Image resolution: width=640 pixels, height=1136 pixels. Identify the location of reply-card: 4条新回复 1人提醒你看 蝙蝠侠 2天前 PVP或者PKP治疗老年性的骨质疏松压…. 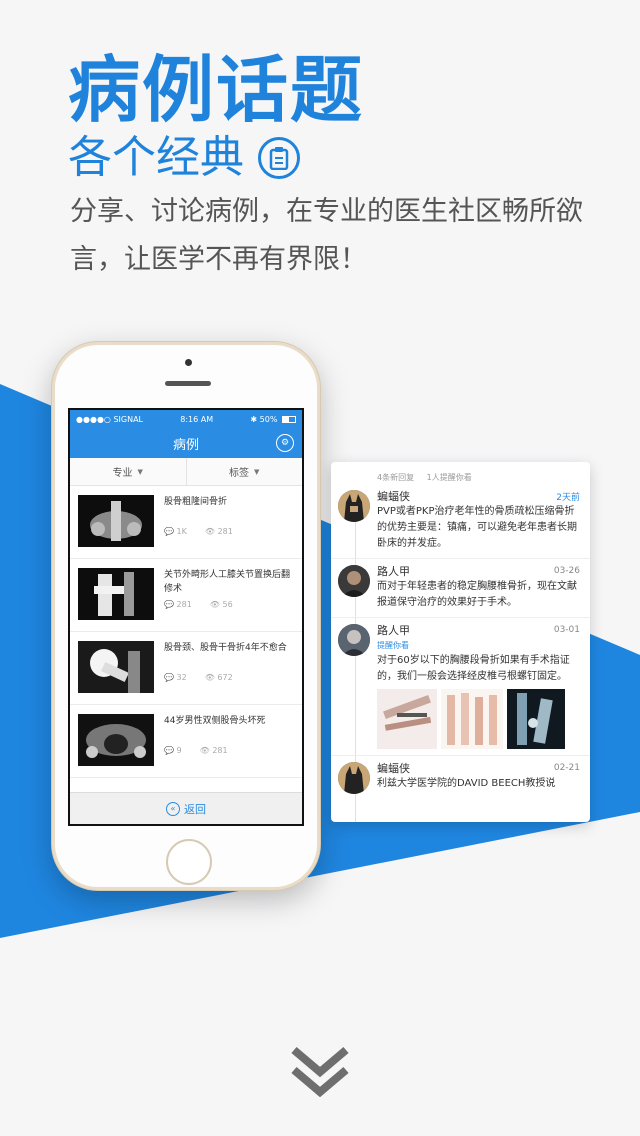
(460, 642).